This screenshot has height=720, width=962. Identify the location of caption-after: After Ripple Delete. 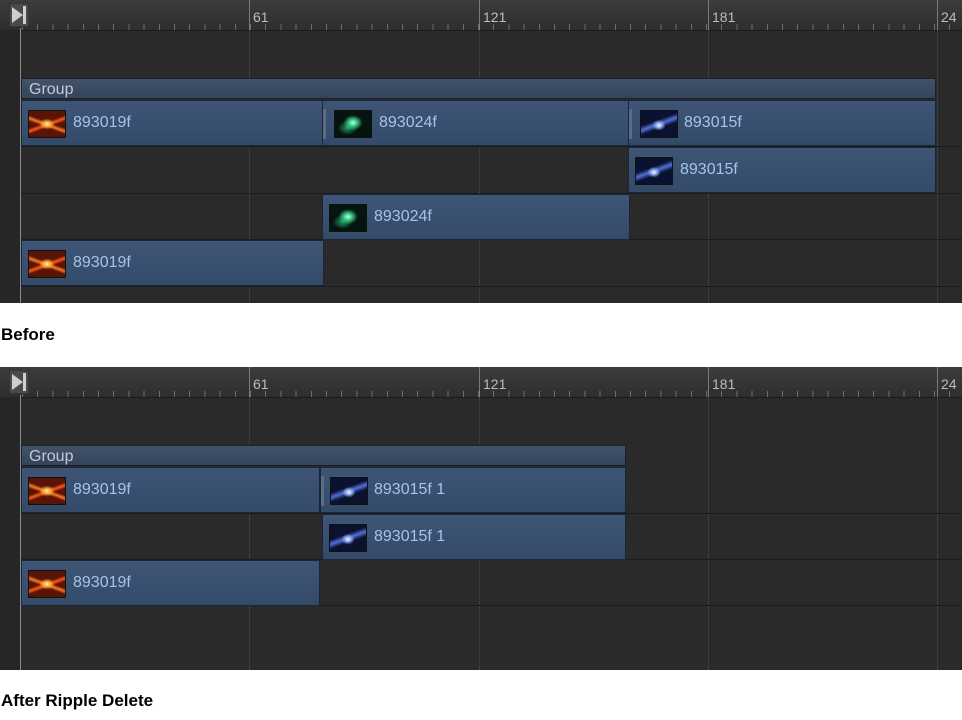
(77, 700).